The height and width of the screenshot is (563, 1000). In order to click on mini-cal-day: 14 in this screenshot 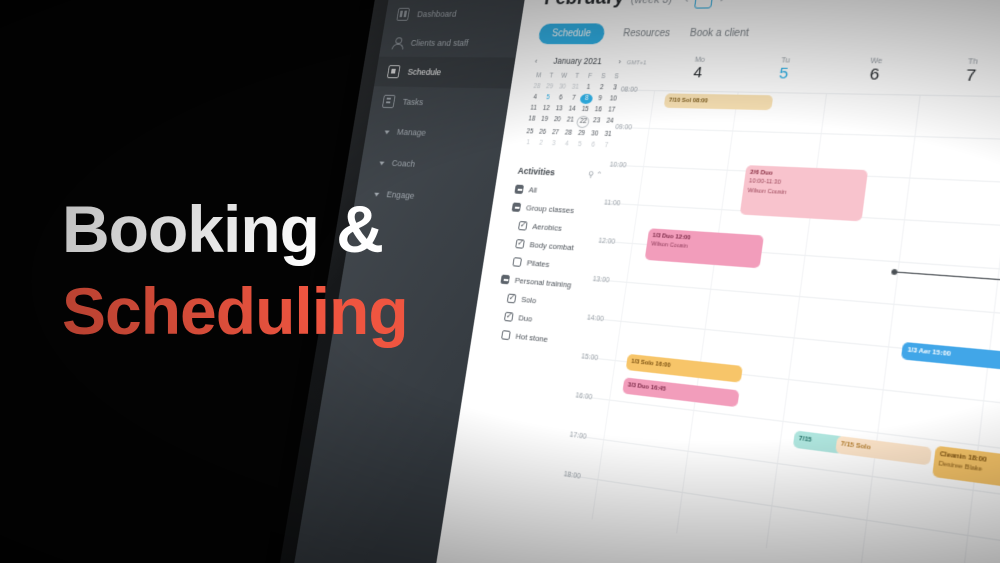, I will do `click(572, 110)`.